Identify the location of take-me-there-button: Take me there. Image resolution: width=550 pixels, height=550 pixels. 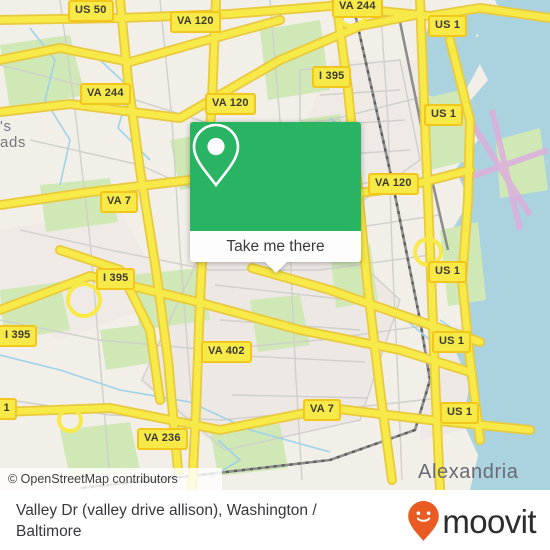
(275, 246).